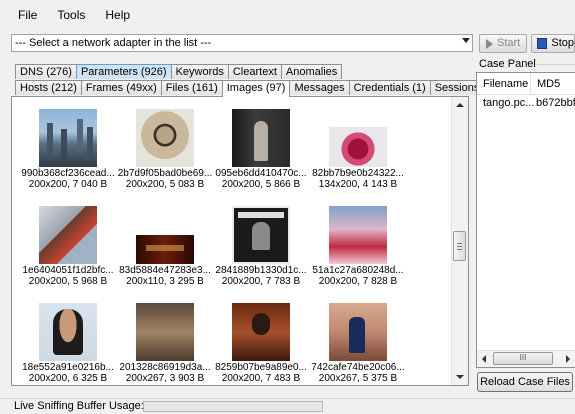  Describe the element at coordinates (46, 71) in the screenshot. I see `tab-dns: DNS (276)` at that location.